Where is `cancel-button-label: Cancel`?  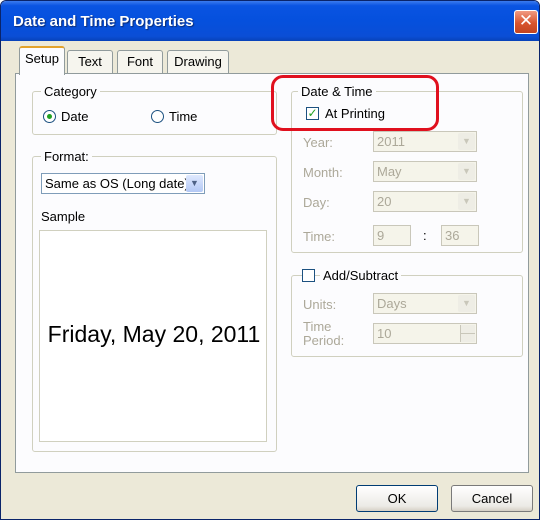 cancel-button-label: Cancel is located at coordinates (492, 498).